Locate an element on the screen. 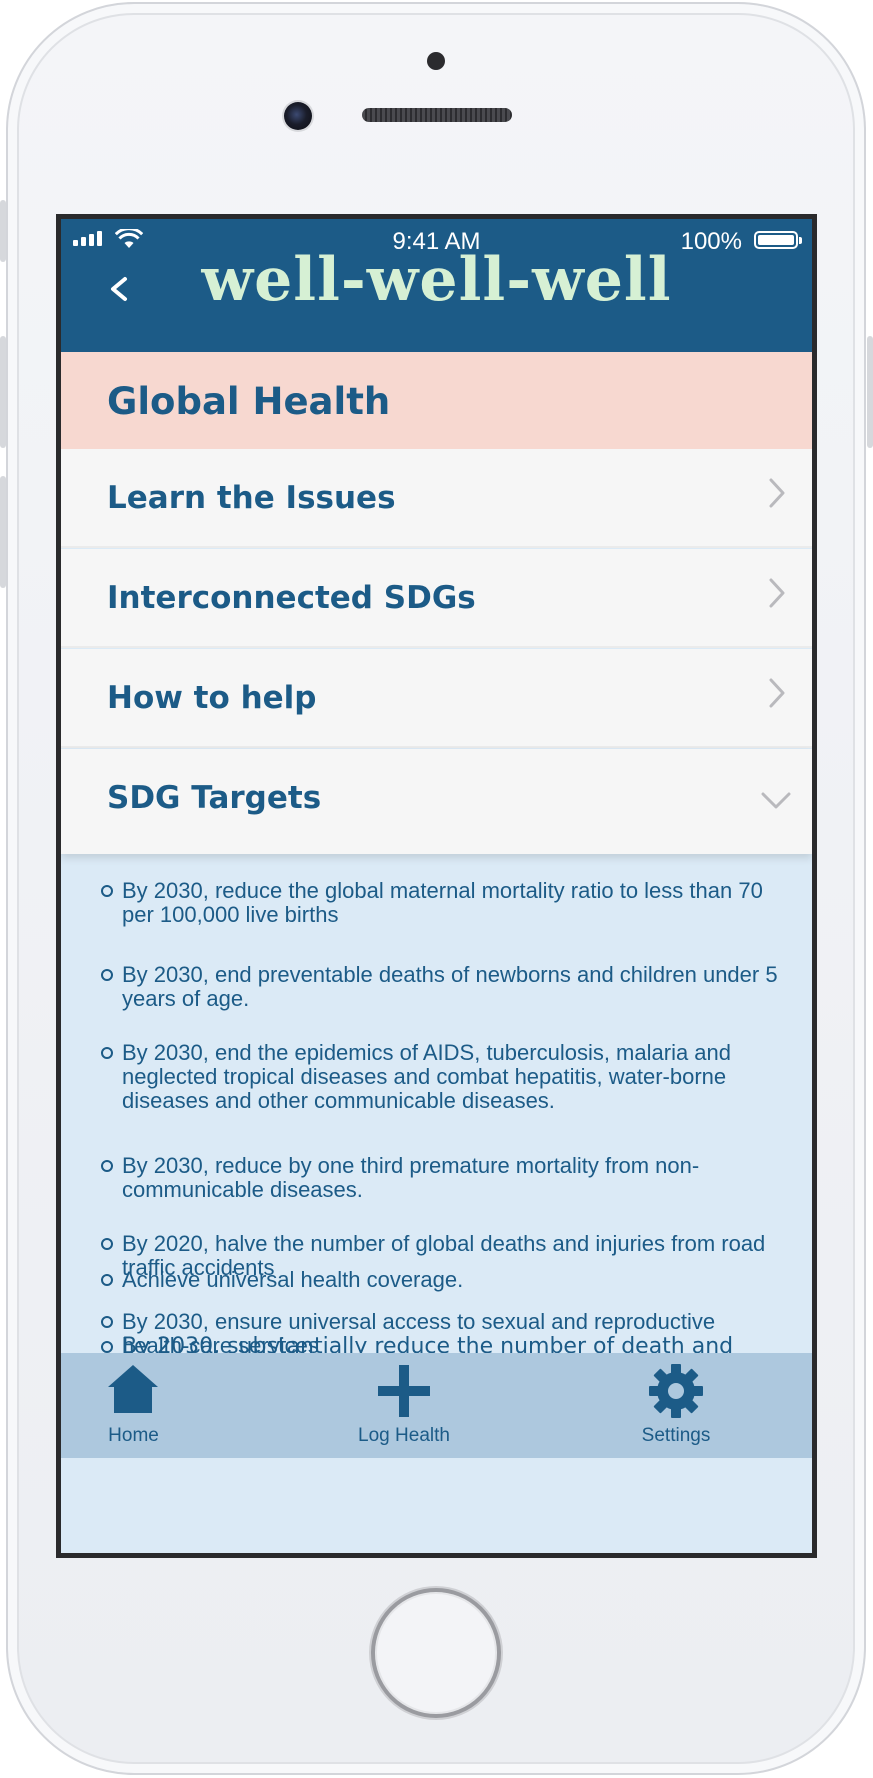 The height and width of the screenshot is (1778, 873). front-camera is located at coordinates (298, 116).